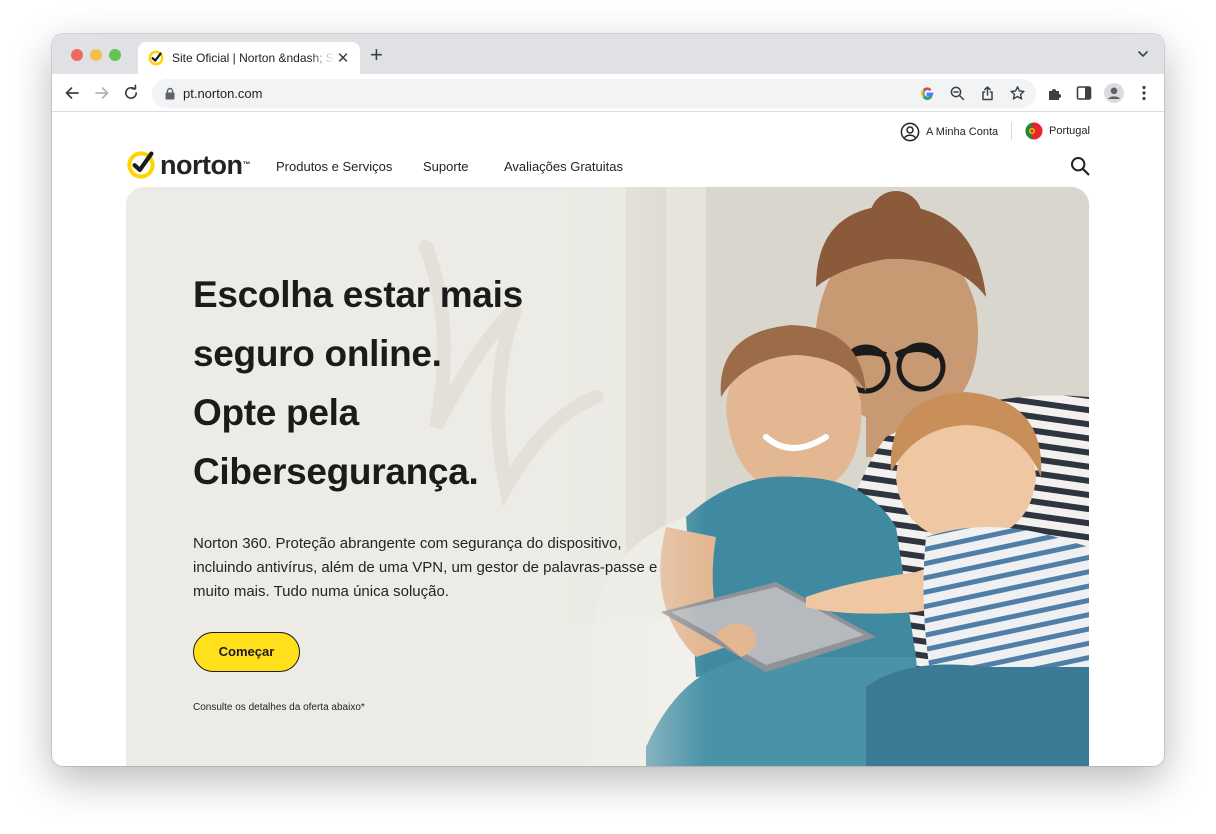 Image resolution: width=1216 pixels, height=834 pixels. I want to click on norton-check-icon, so click(141, 165).